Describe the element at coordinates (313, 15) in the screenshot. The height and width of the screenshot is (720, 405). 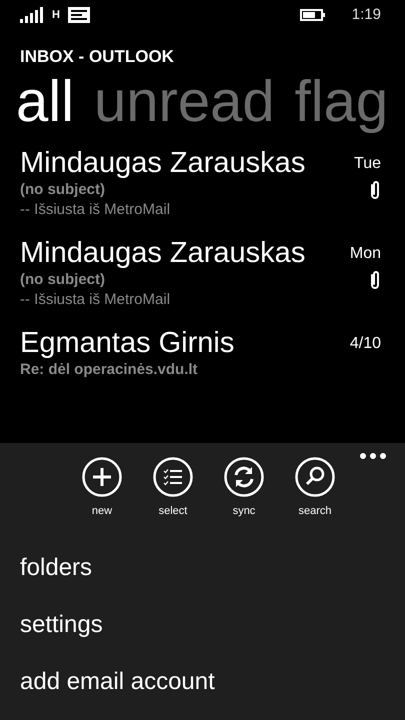
I see `battery-icon` at that location.